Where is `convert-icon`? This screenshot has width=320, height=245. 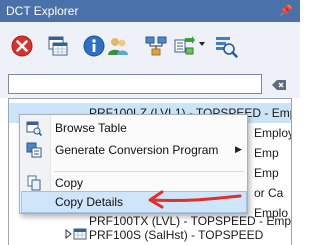
convert-icon is located at coordinates (184, 46).